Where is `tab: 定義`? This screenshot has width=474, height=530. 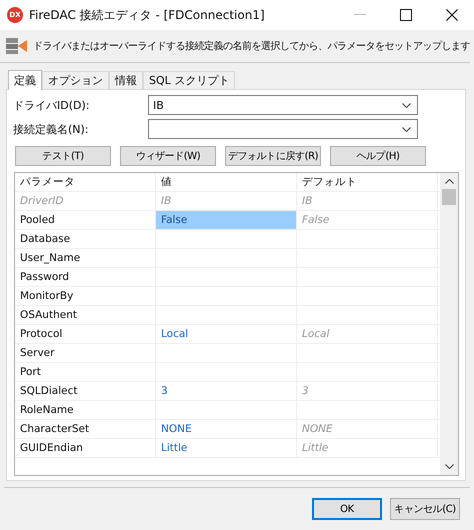
tab: 定義 is located at coordinates (25, 80).